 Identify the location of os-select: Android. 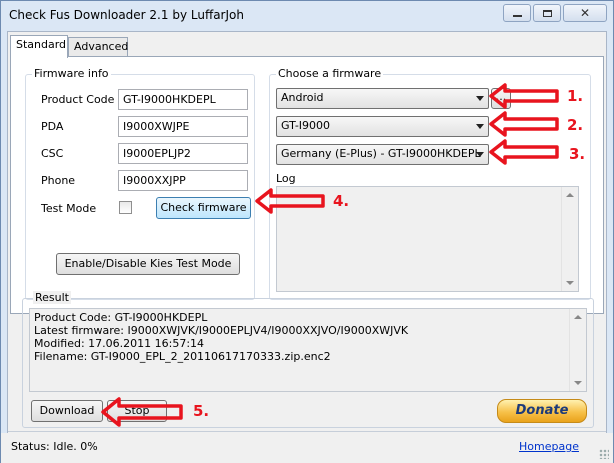
(382, 98).